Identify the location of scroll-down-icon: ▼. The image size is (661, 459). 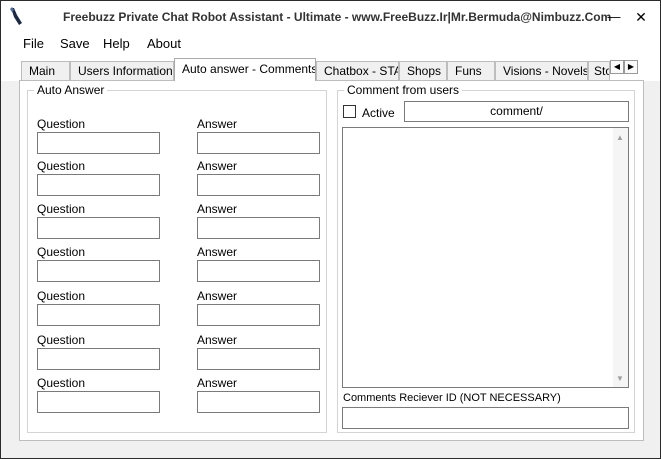
(620, 378).